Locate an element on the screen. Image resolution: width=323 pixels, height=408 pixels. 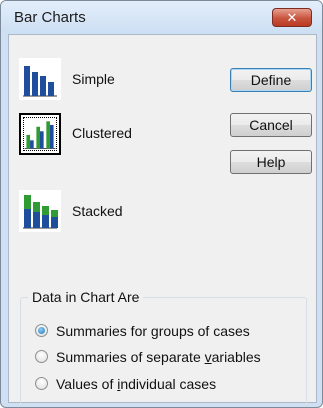
close-button: ✕ is located at coordinates (292, 17).